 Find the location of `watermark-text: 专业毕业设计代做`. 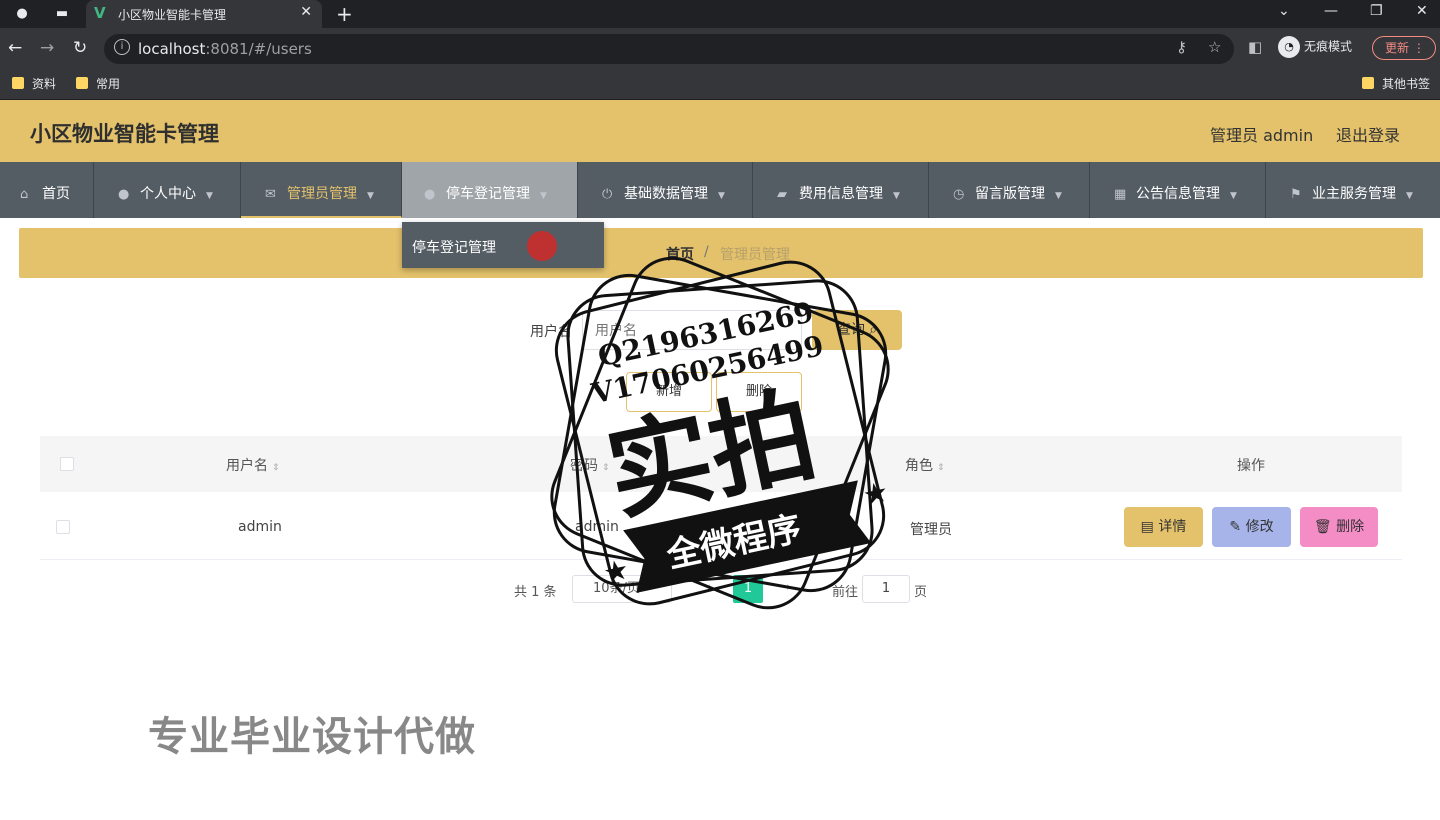

watermark-text: 专业毕业设计代做 is located at coordinates (312, 737).